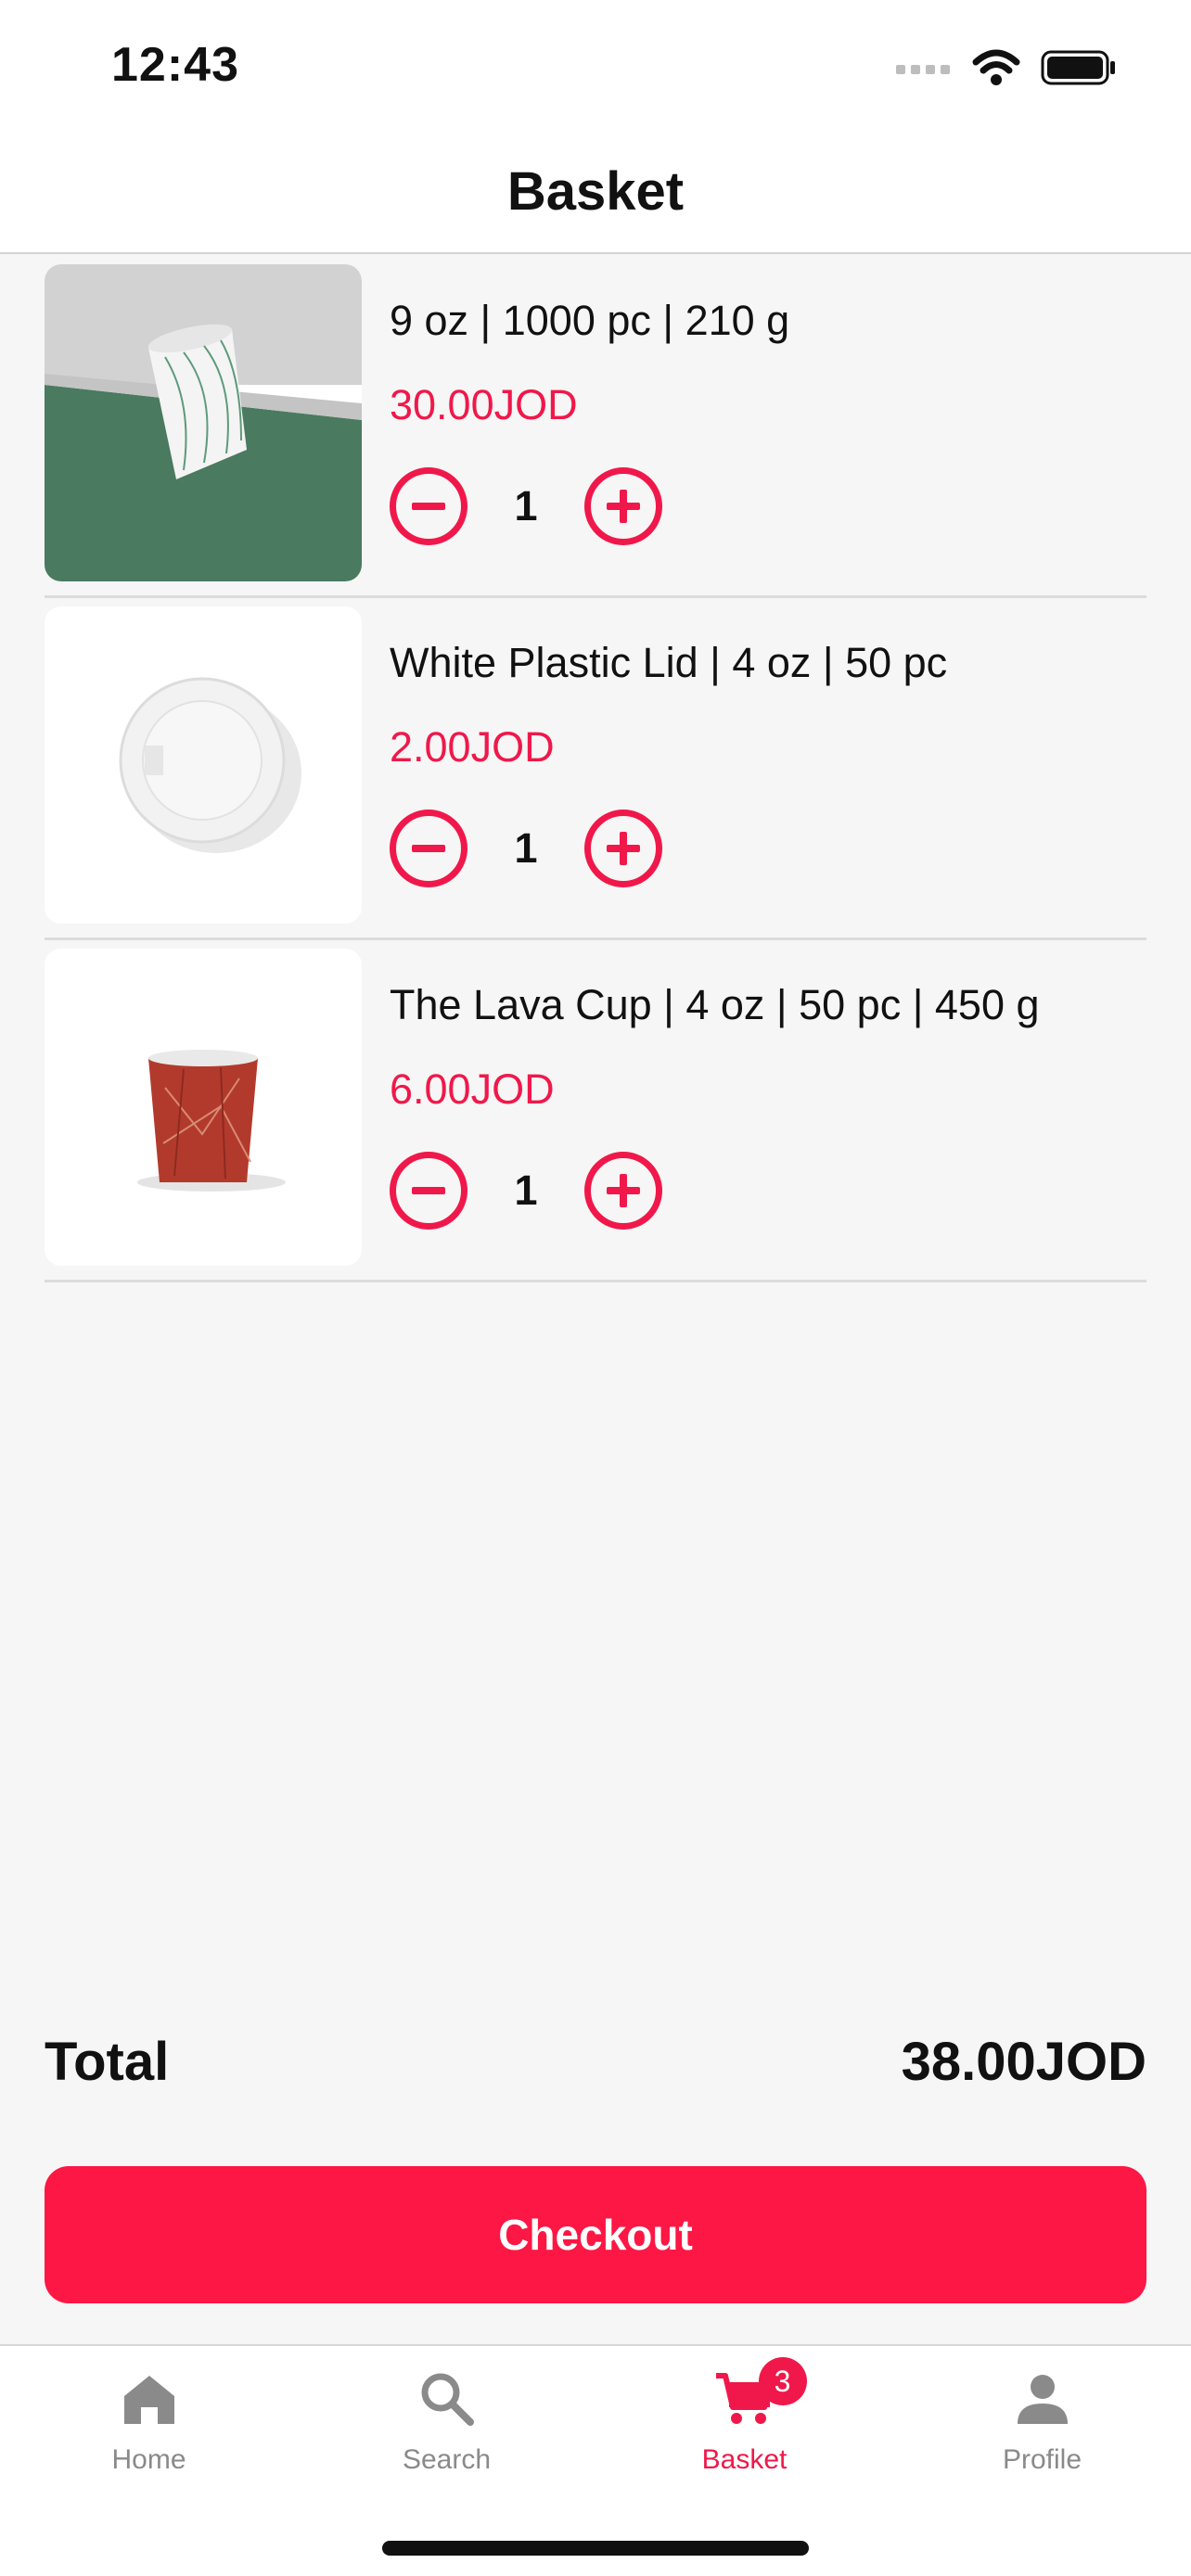 This screenshot has height=2576, width=1191. Describe the element at coordinates (148, 2460) in the screenshot. I see `tab-label: Home` at that location.